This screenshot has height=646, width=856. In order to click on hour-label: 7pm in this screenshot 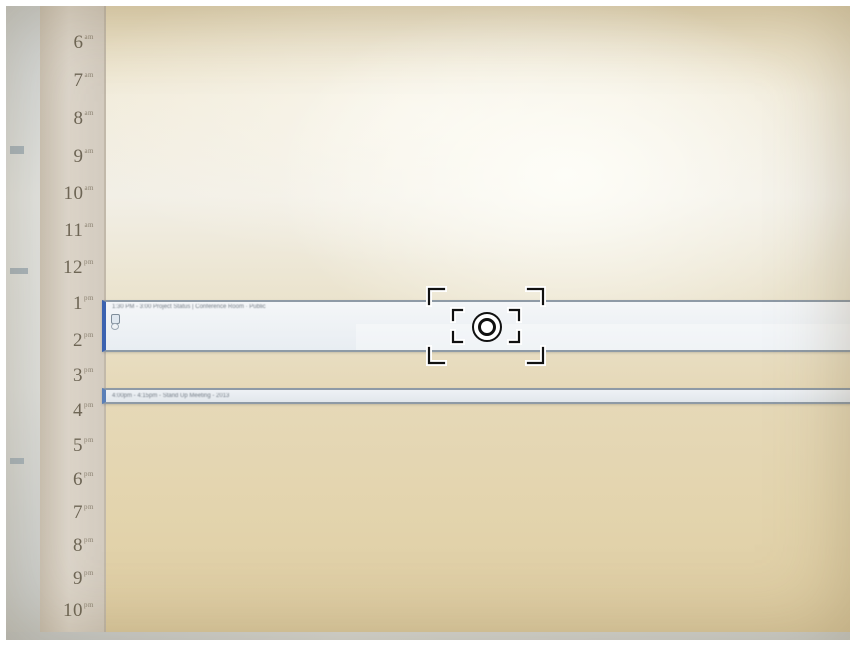, I will do `click(83, 512)`.